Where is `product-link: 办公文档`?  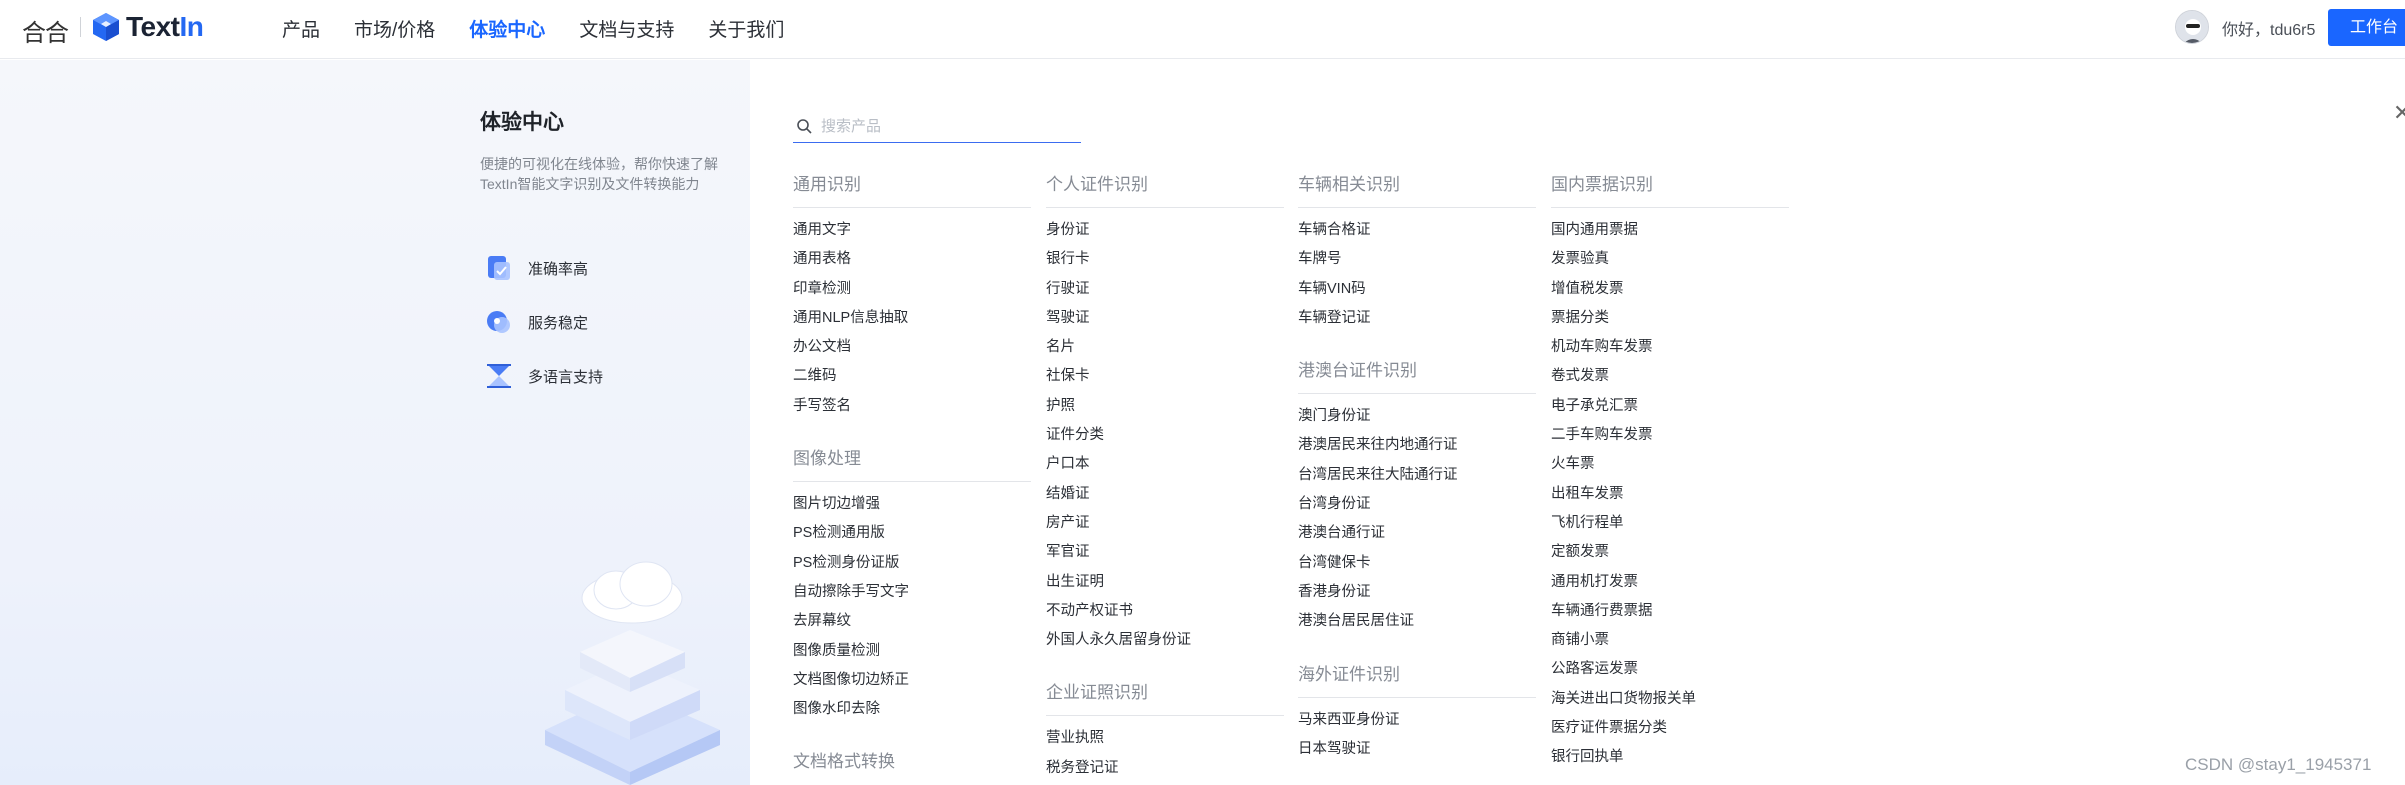
product-link: 办公文档 is located at coordinates (912, 352).